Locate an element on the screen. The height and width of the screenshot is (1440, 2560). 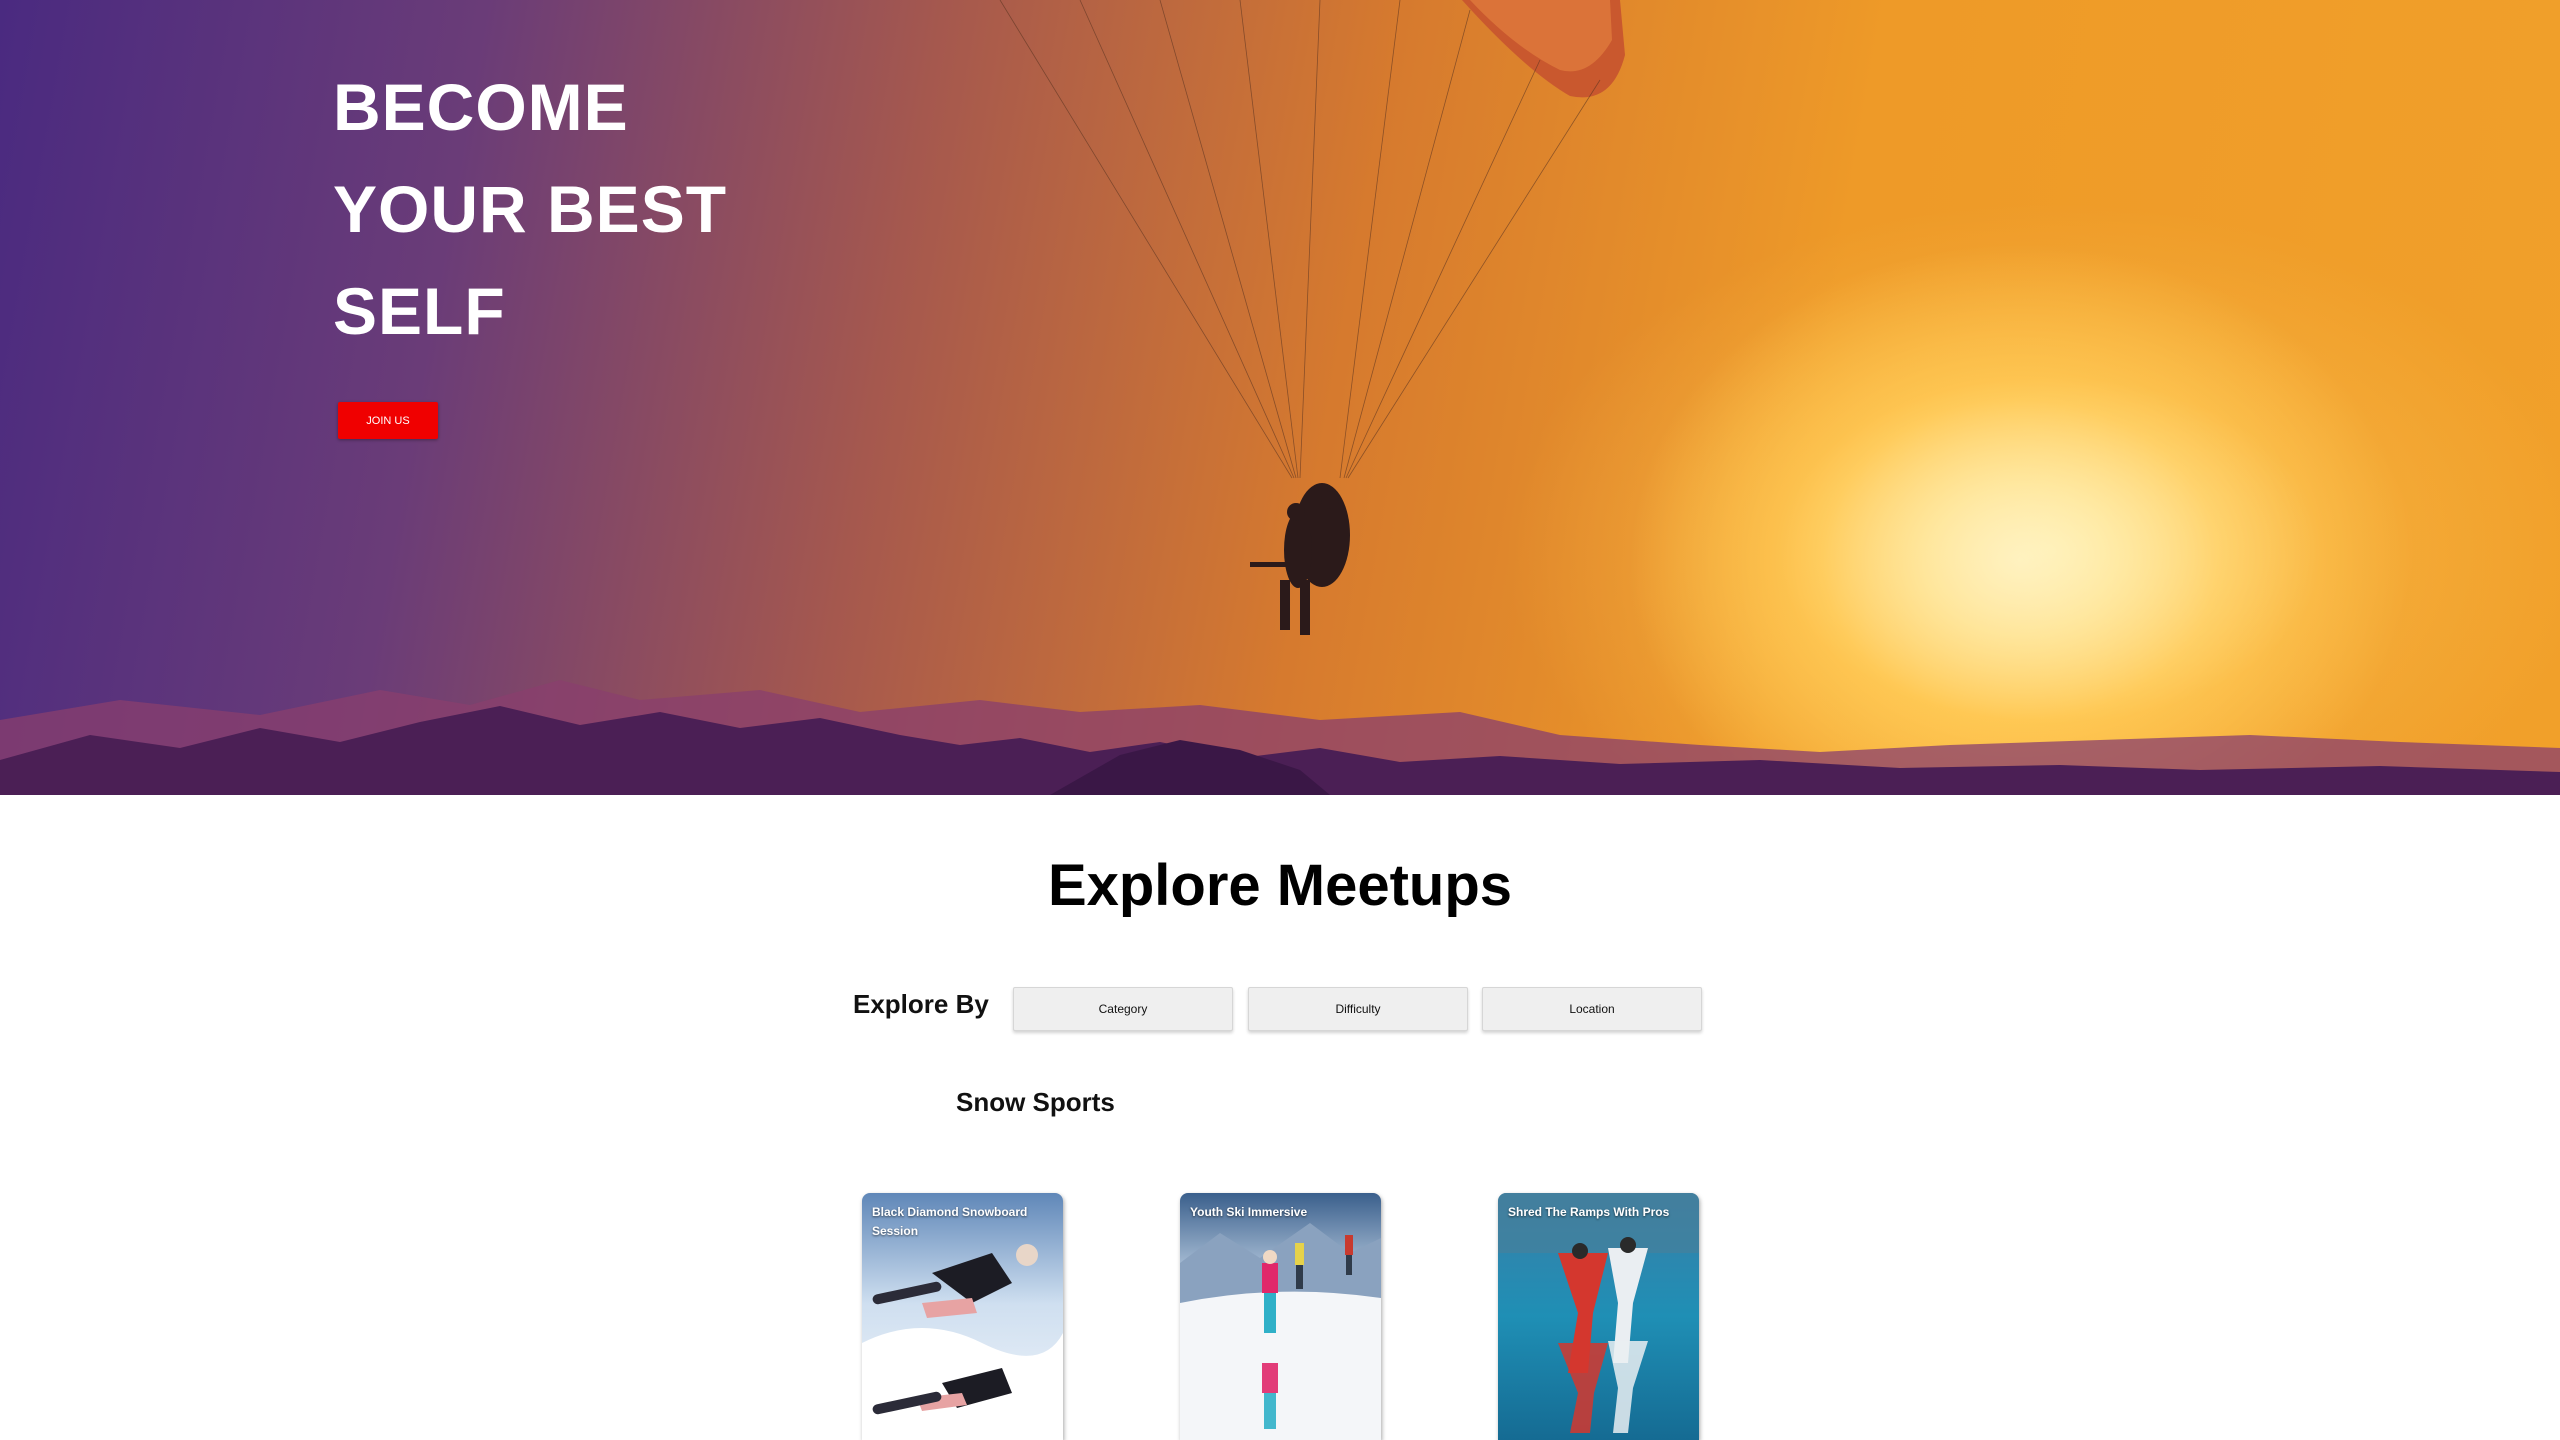
category-heading: Snow Sports is located at coordinates (1035, 1102).